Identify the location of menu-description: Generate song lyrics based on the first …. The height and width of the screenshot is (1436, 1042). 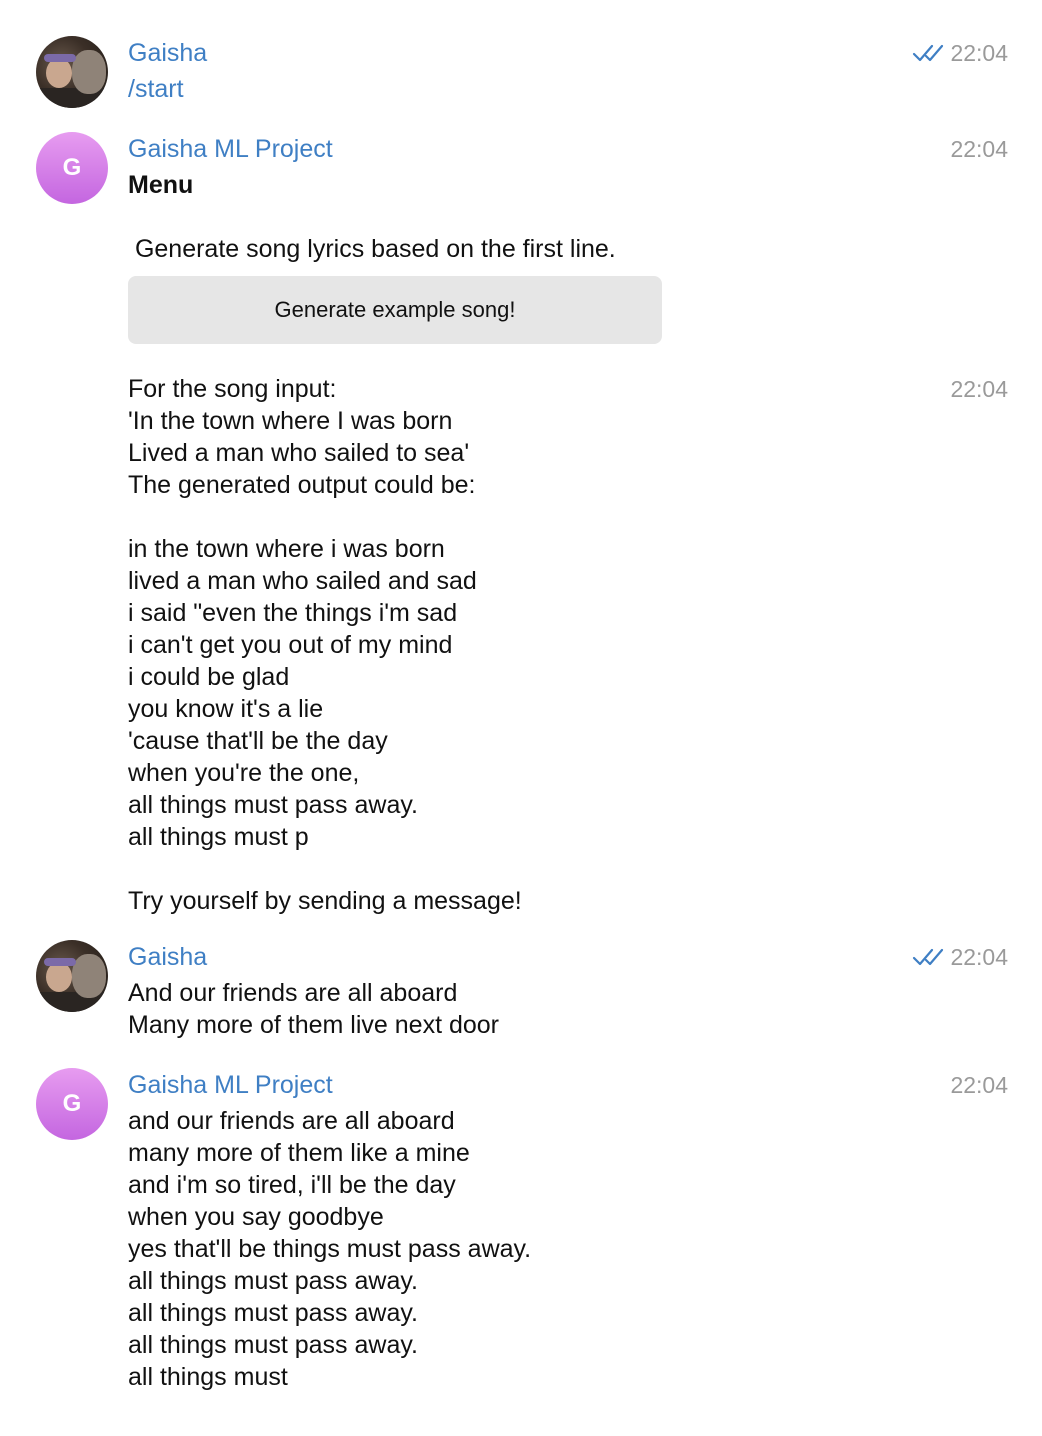
(372, 249).